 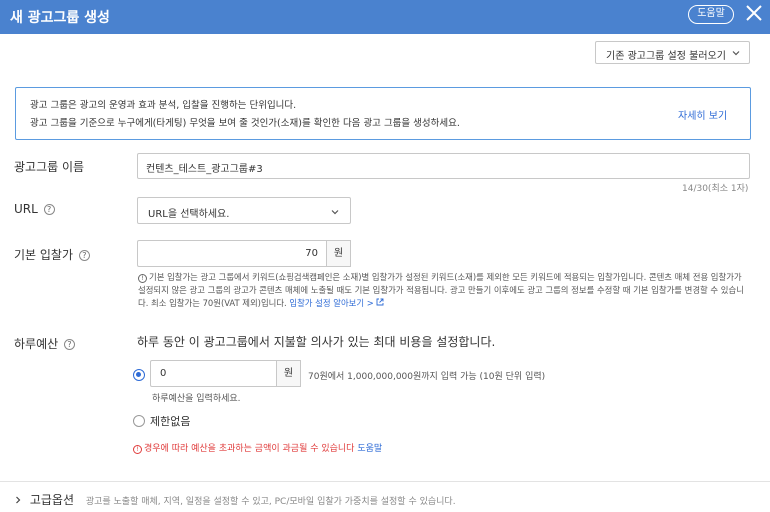 I want to click on budget-warning: ! 경우에 따라 예산을 초과하는 금액이 과금될 수 있습니다 도움말, so click(x=257, y=447).